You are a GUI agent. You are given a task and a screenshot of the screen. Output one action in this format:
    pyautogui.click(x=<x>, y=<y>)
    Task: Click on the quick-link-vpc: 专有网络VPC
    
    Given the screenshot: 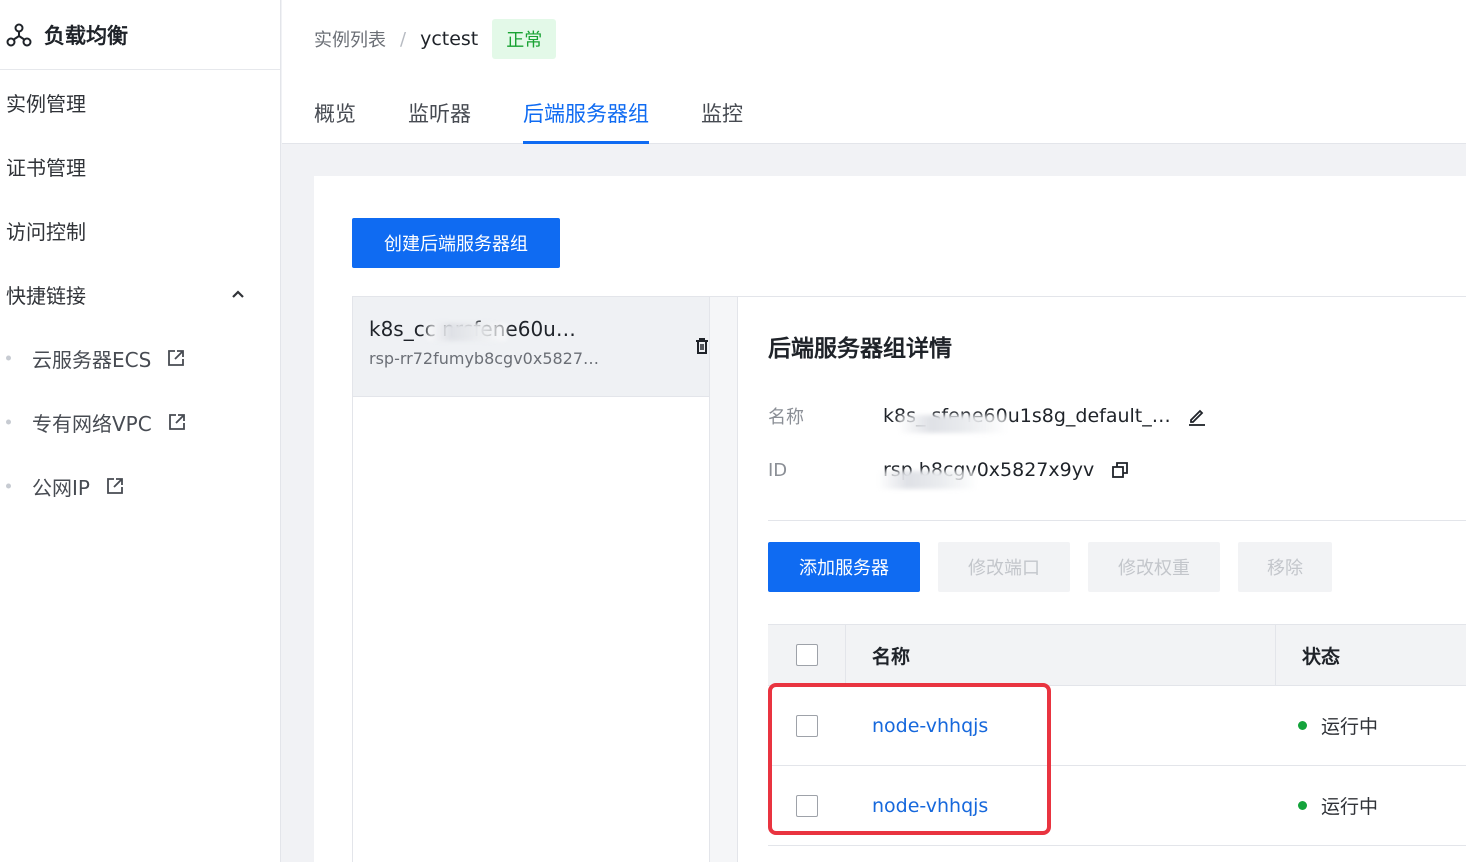 What is the action you would take?
    pyautogui.click(x=140, y=422)
    